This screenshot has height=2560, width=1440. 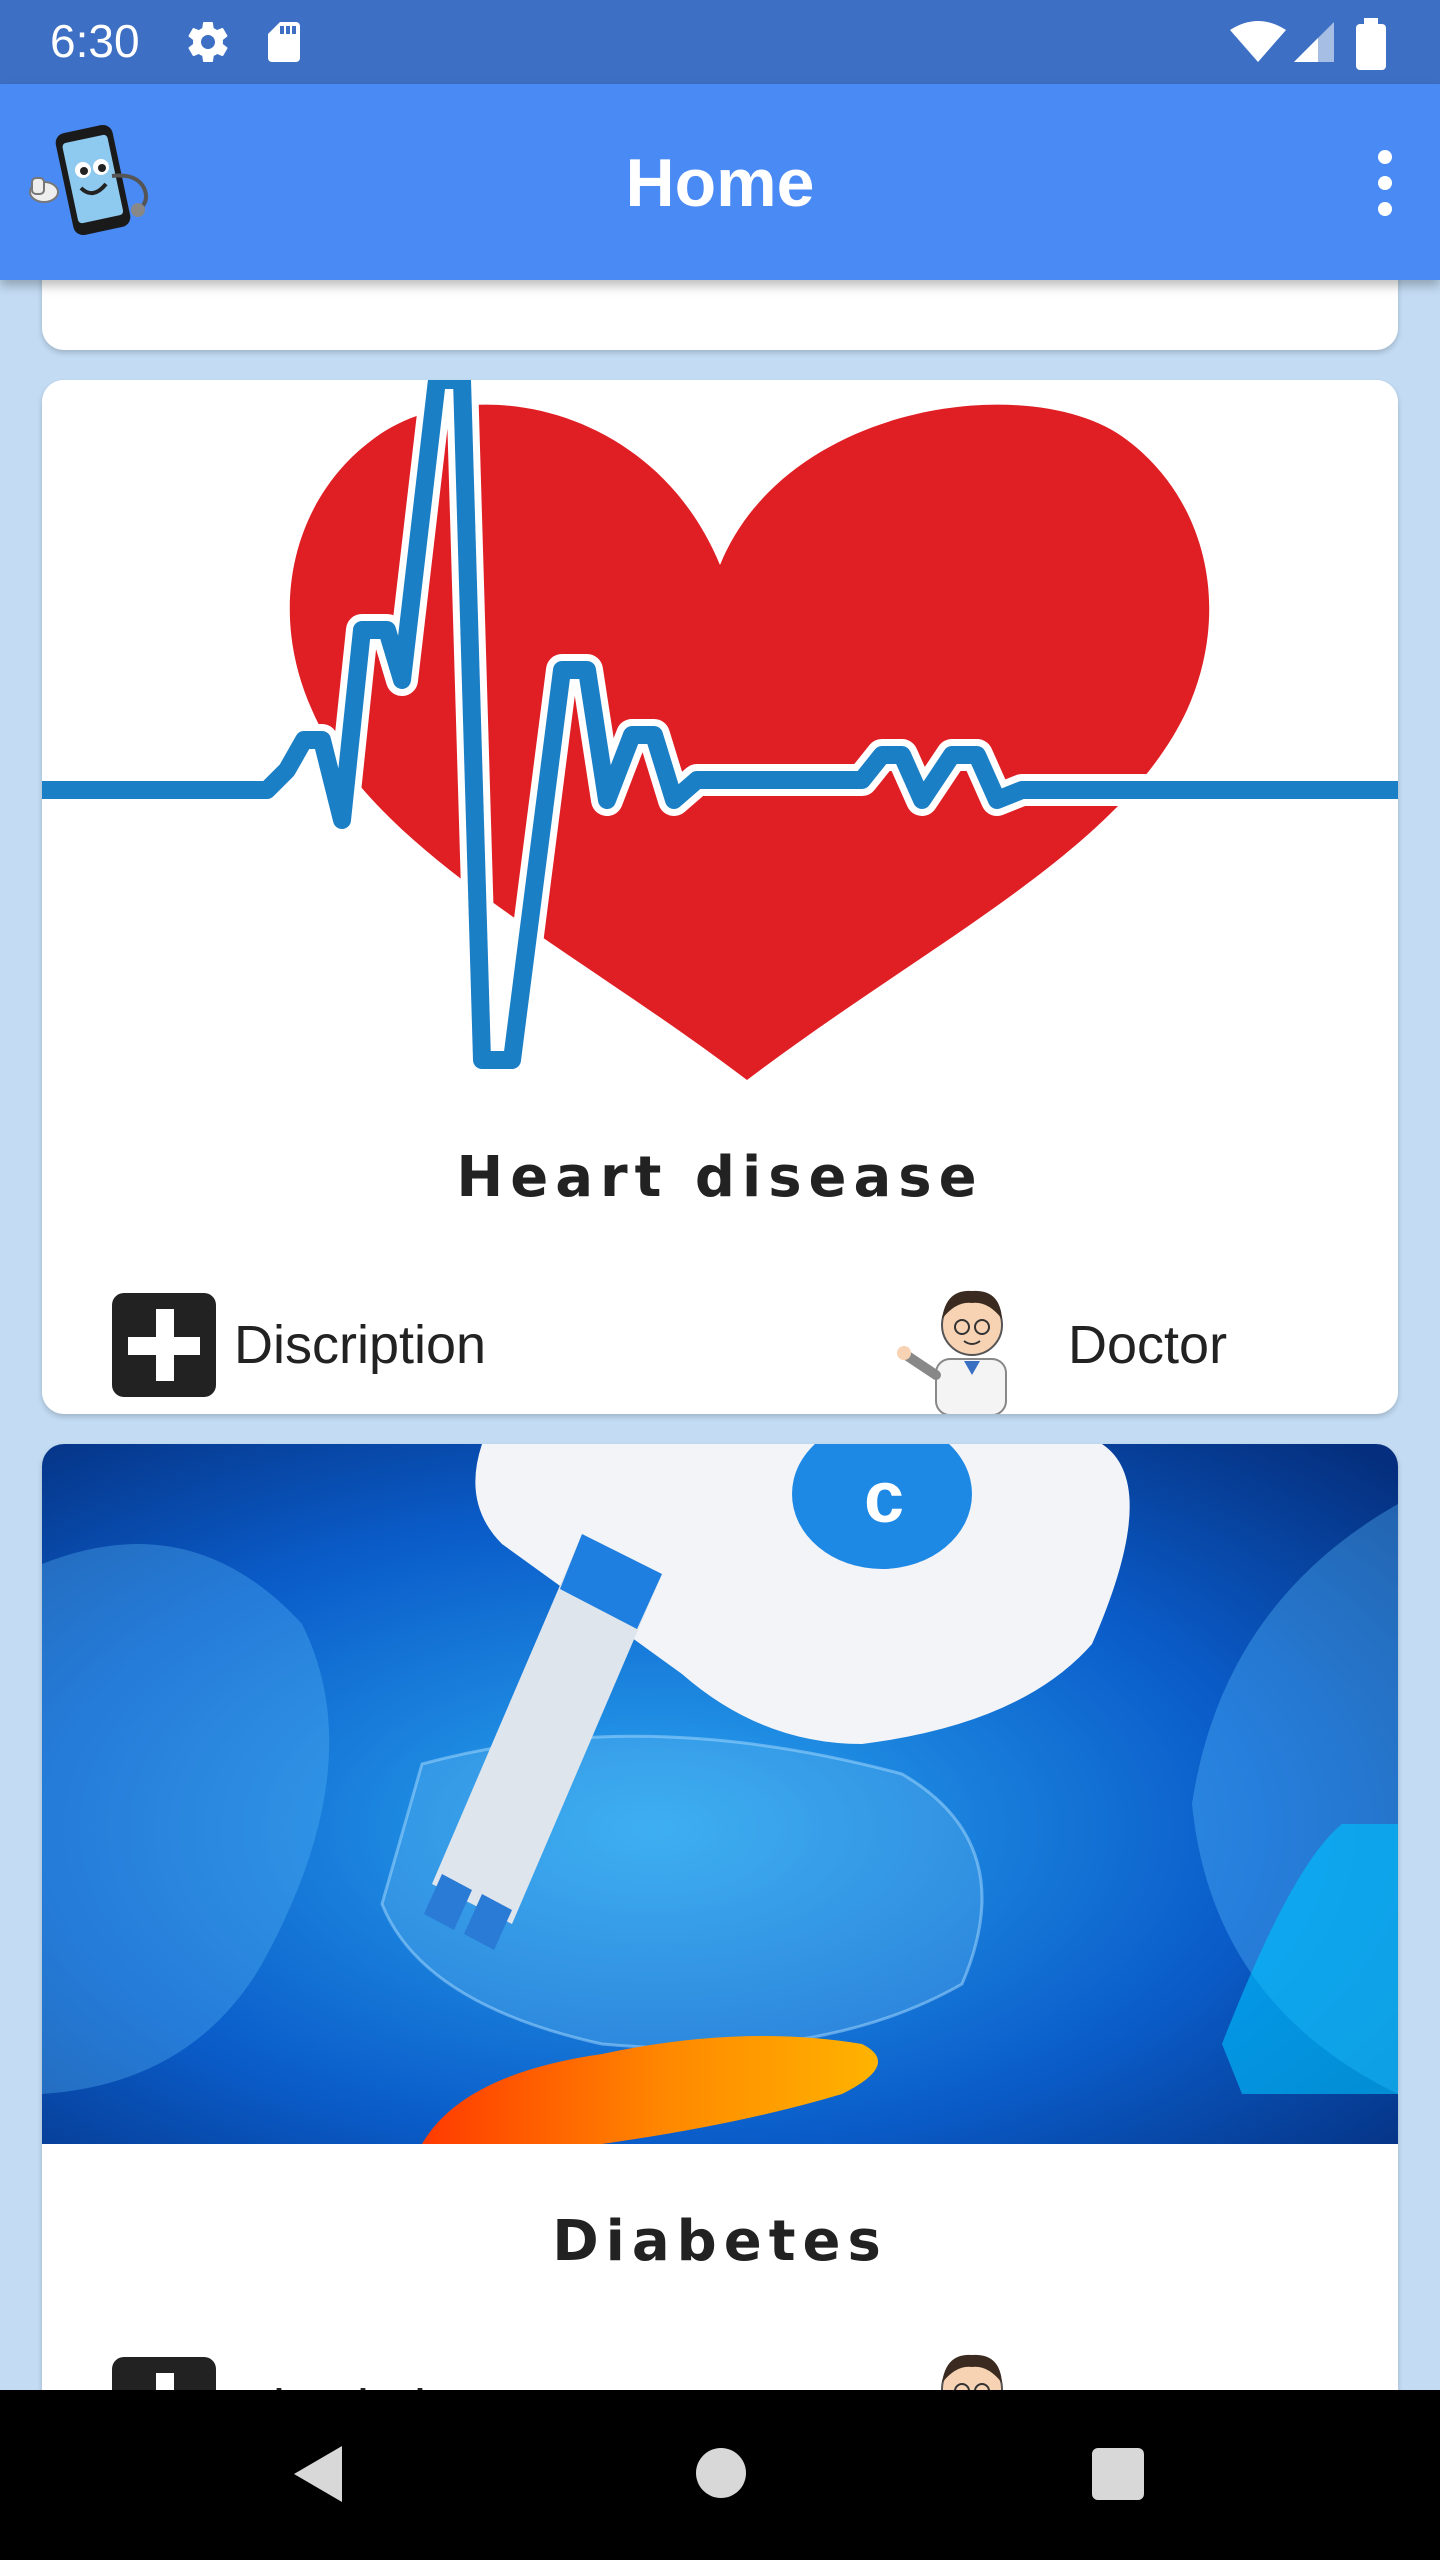 What do you see at coordinates (208, 42) in the screenshot?
I see `settings-icon` at bounding box center [208, 42].